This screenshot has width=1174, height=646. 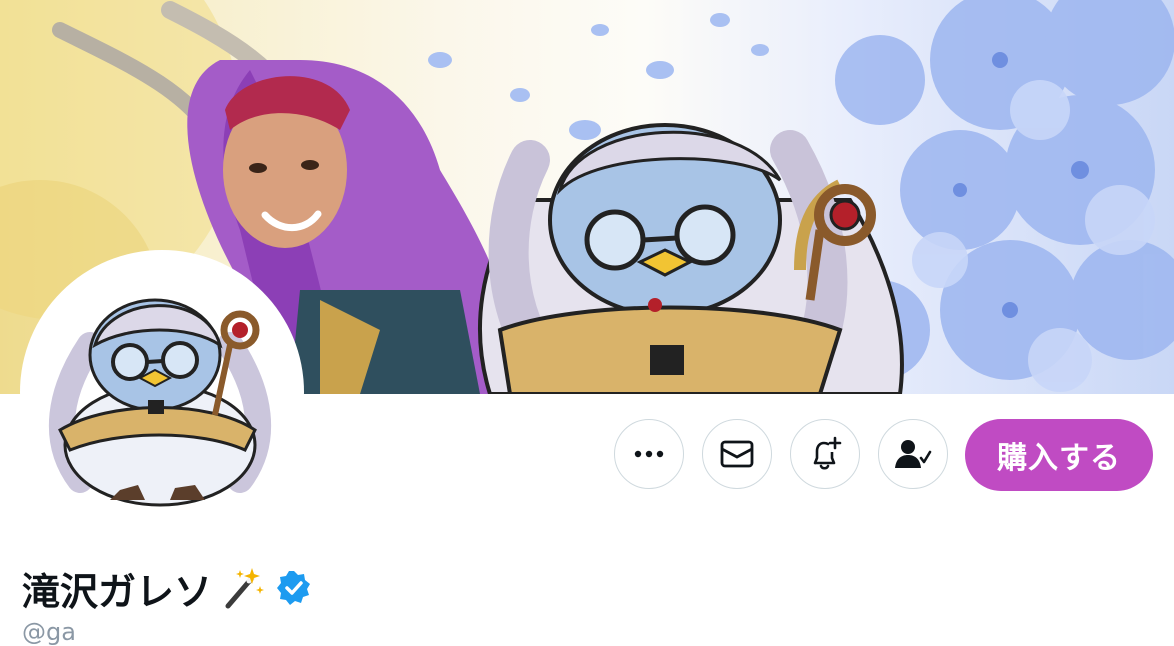 I want to click on verified-badge-icon, so click(x=294, y=588).